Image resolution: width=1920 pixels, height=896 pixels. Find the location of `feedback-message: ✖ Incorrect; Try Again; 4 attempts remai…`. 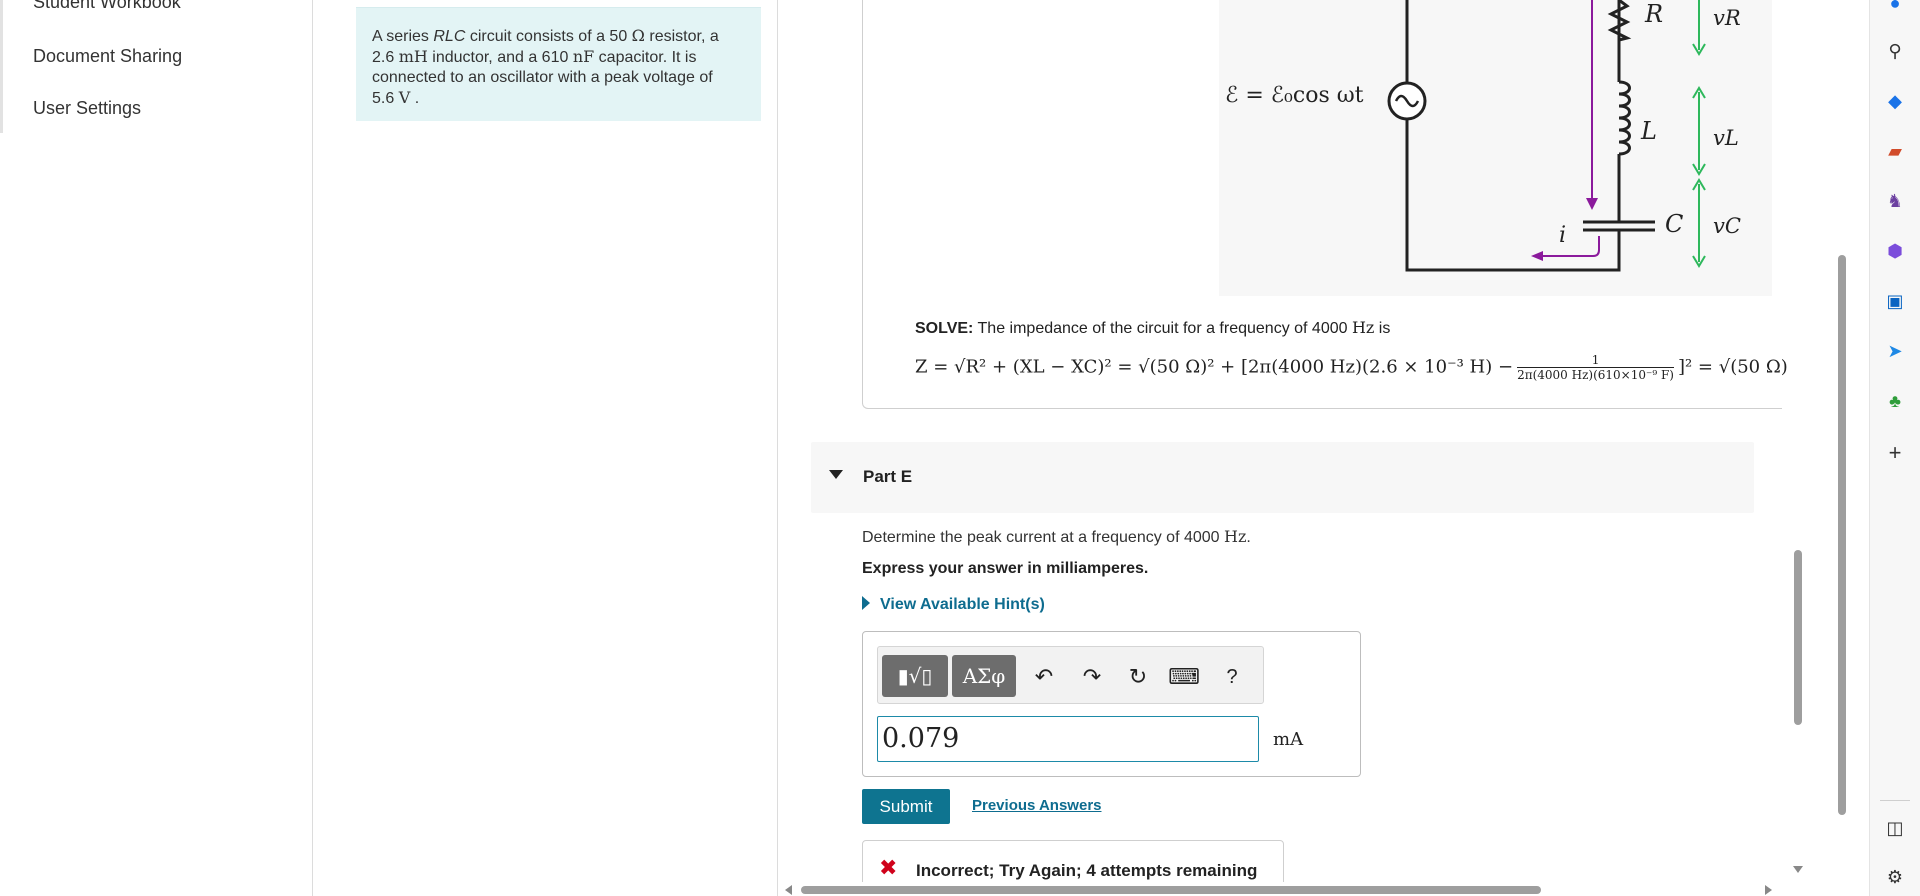

feedback-message: ✖ Incorrect; Try Again; 4 attempts remai… is located at coordinates (1073, 863).